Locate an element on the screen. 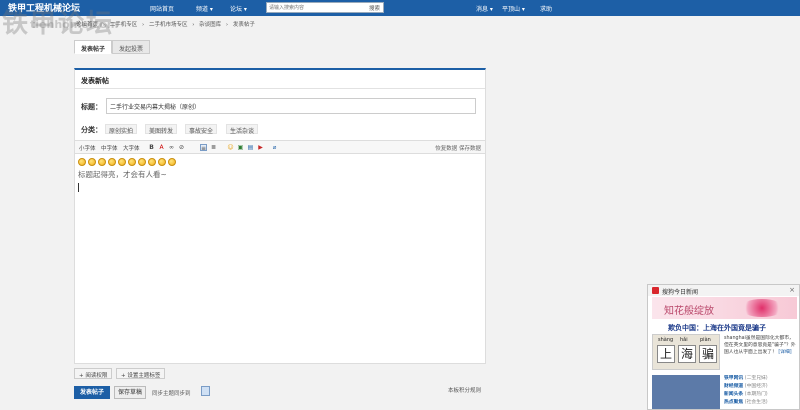 This screenshot has height=410, width=800. pinyin-1: shàng is located at coordinates (666, 340).